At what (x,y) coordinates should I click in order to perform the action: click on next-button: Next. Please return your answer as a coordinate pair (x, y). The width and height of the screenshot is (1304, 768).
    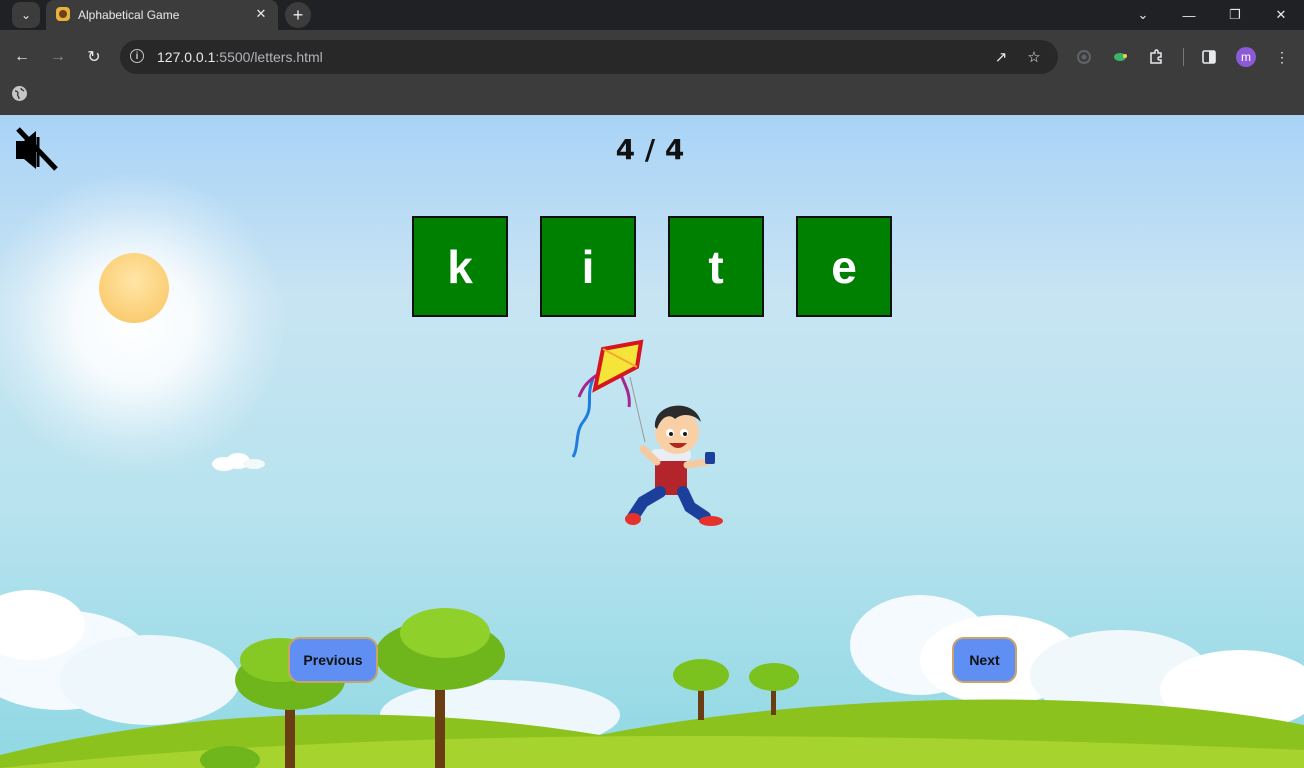
    Looking at the image, I should click on (984, 660).